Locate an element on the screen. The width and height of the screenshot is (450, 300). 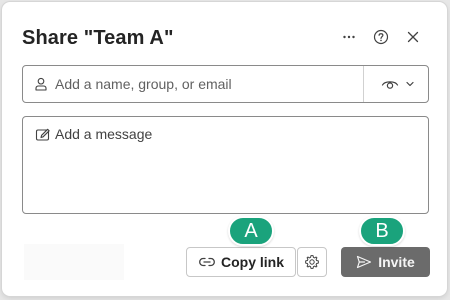
help-button is located at coordinates (381, 37).